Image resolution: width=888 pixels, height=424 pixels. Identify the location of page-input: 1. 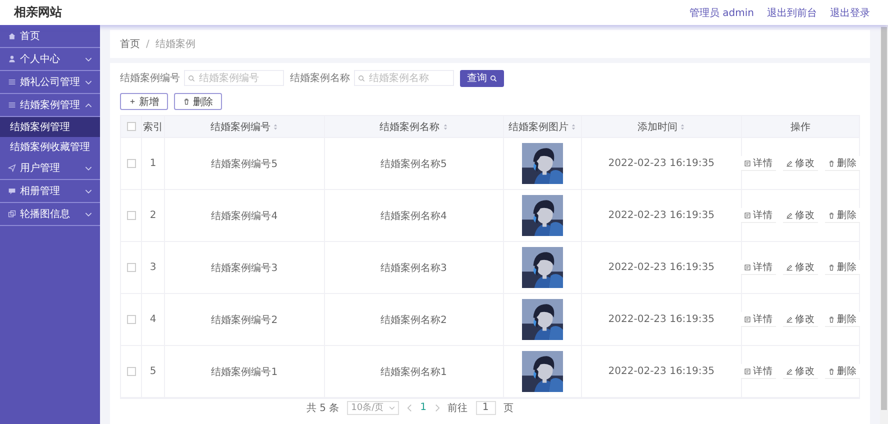
(486, 407).